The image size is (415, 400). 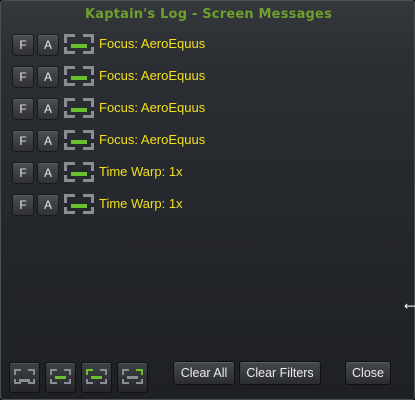 What do you see at coordinates (204, 373) in the screenshot?
I see `clear-all-button: Clear All` at bounding box center [204, 373].